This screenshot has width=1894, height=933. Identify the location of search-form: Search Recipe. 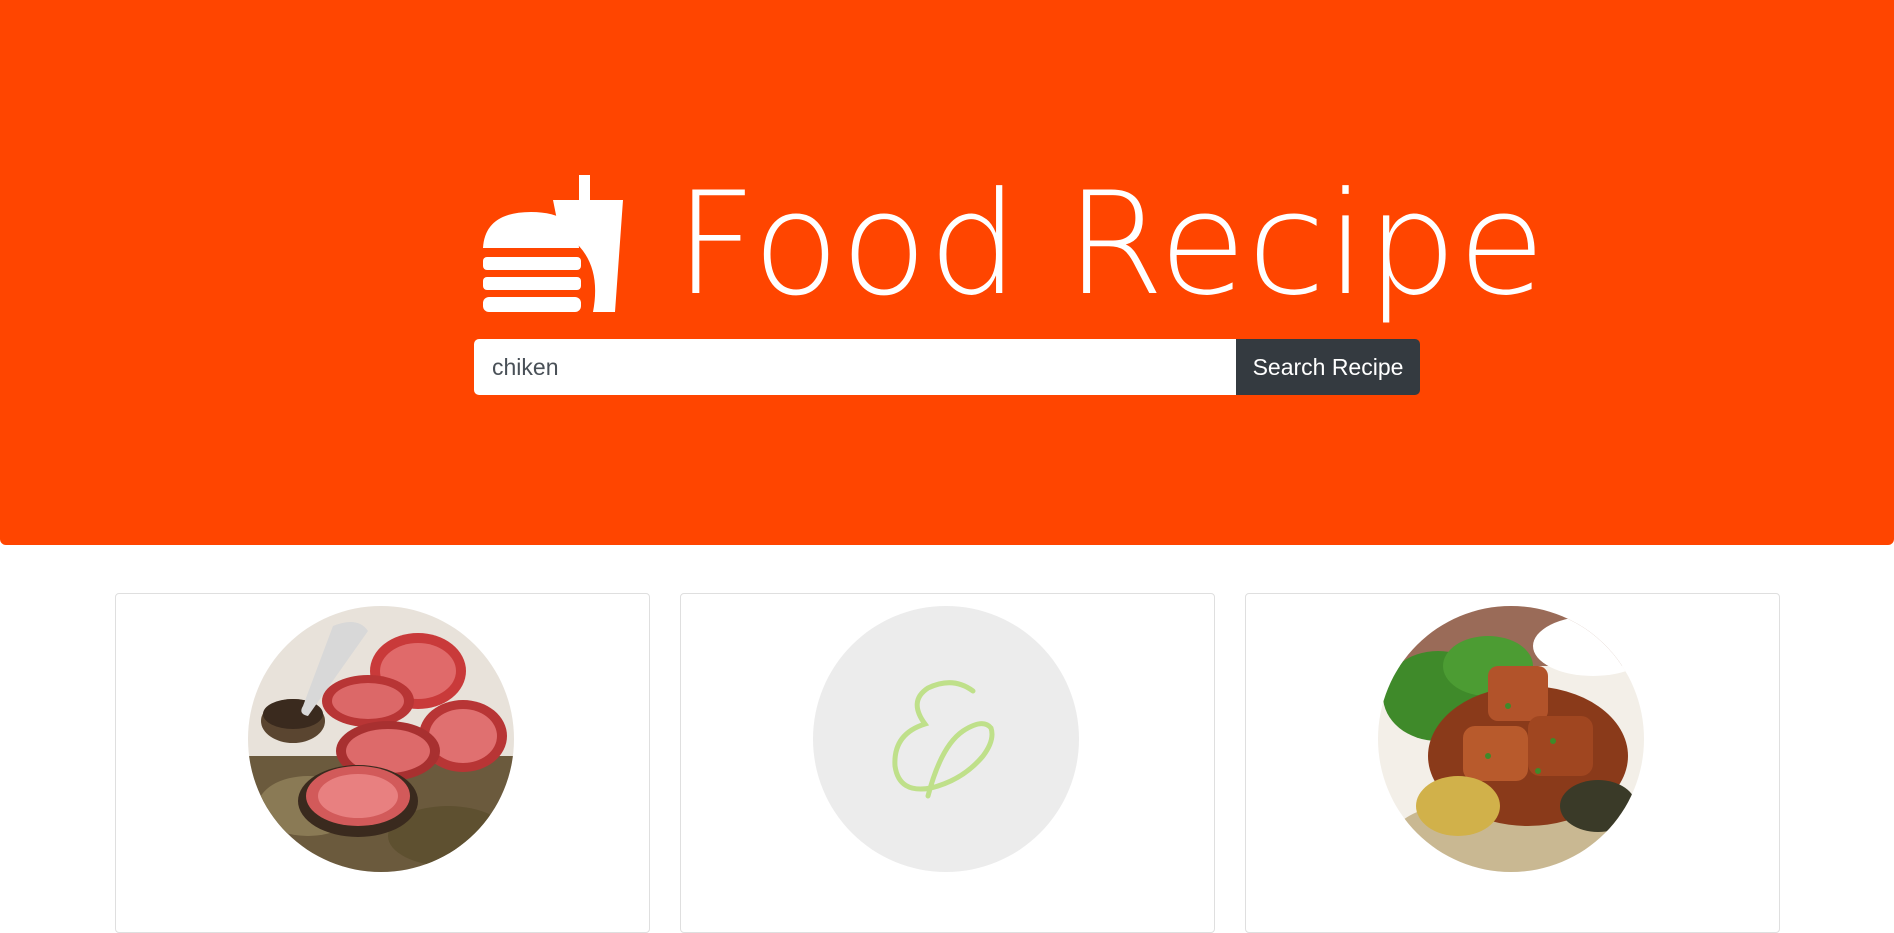
(947, 367).